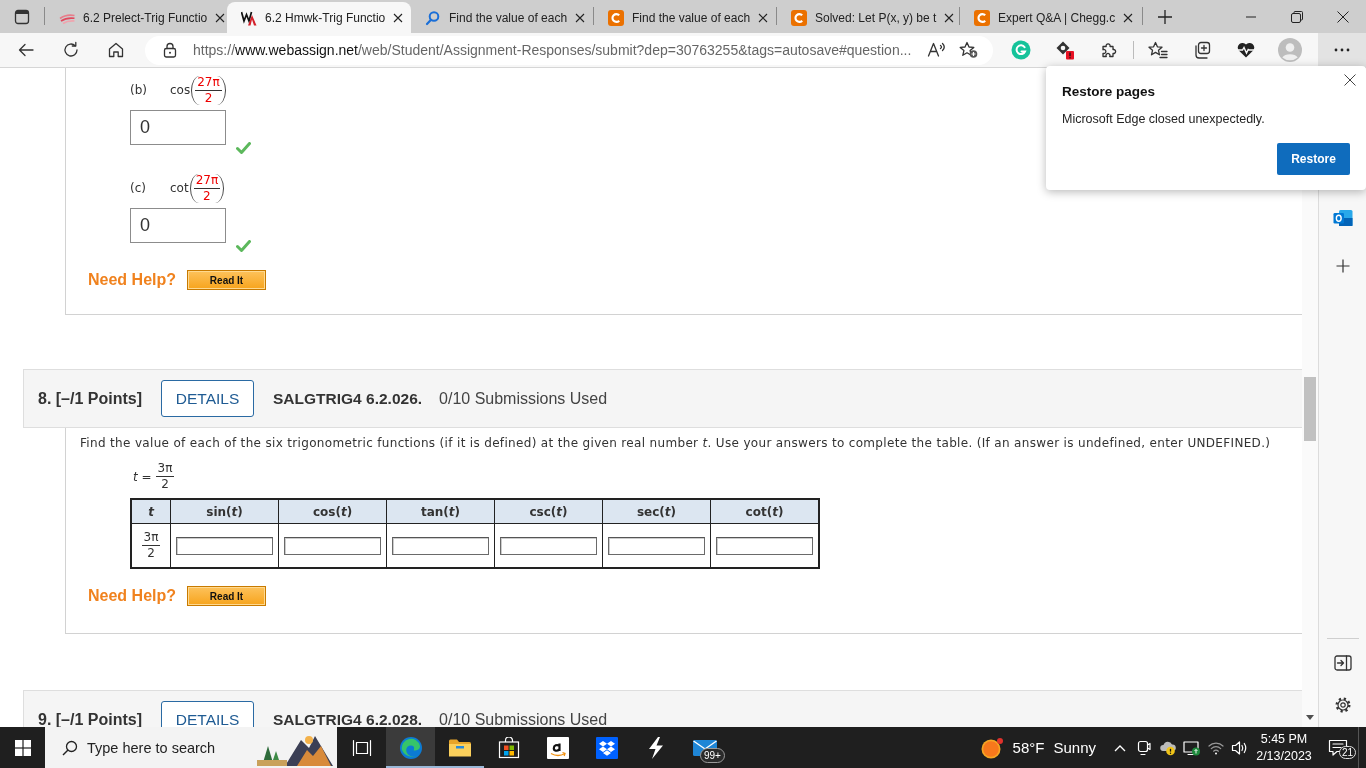 The image size is (1366, 768). What do you see at coordinates (1313, 159) in the screenshot?
I see `restore-button: Restore` at bounding box center [1313, 159].